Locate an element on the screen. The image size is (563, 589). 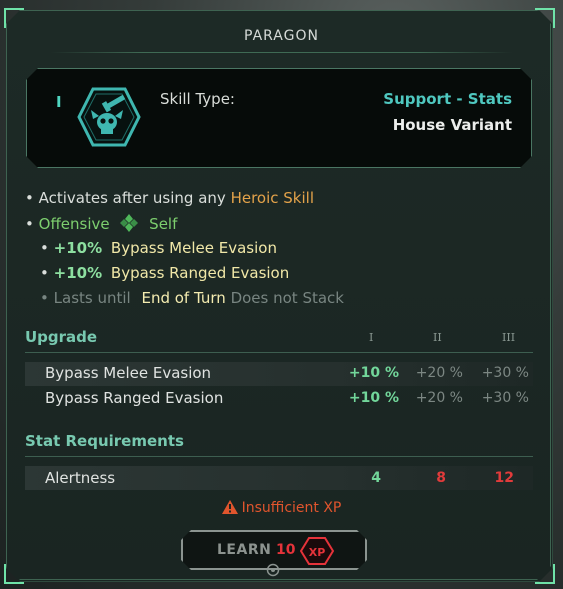
effect-row: • +10% Bypass Melee Evasion is located at coordinates (158, 248).